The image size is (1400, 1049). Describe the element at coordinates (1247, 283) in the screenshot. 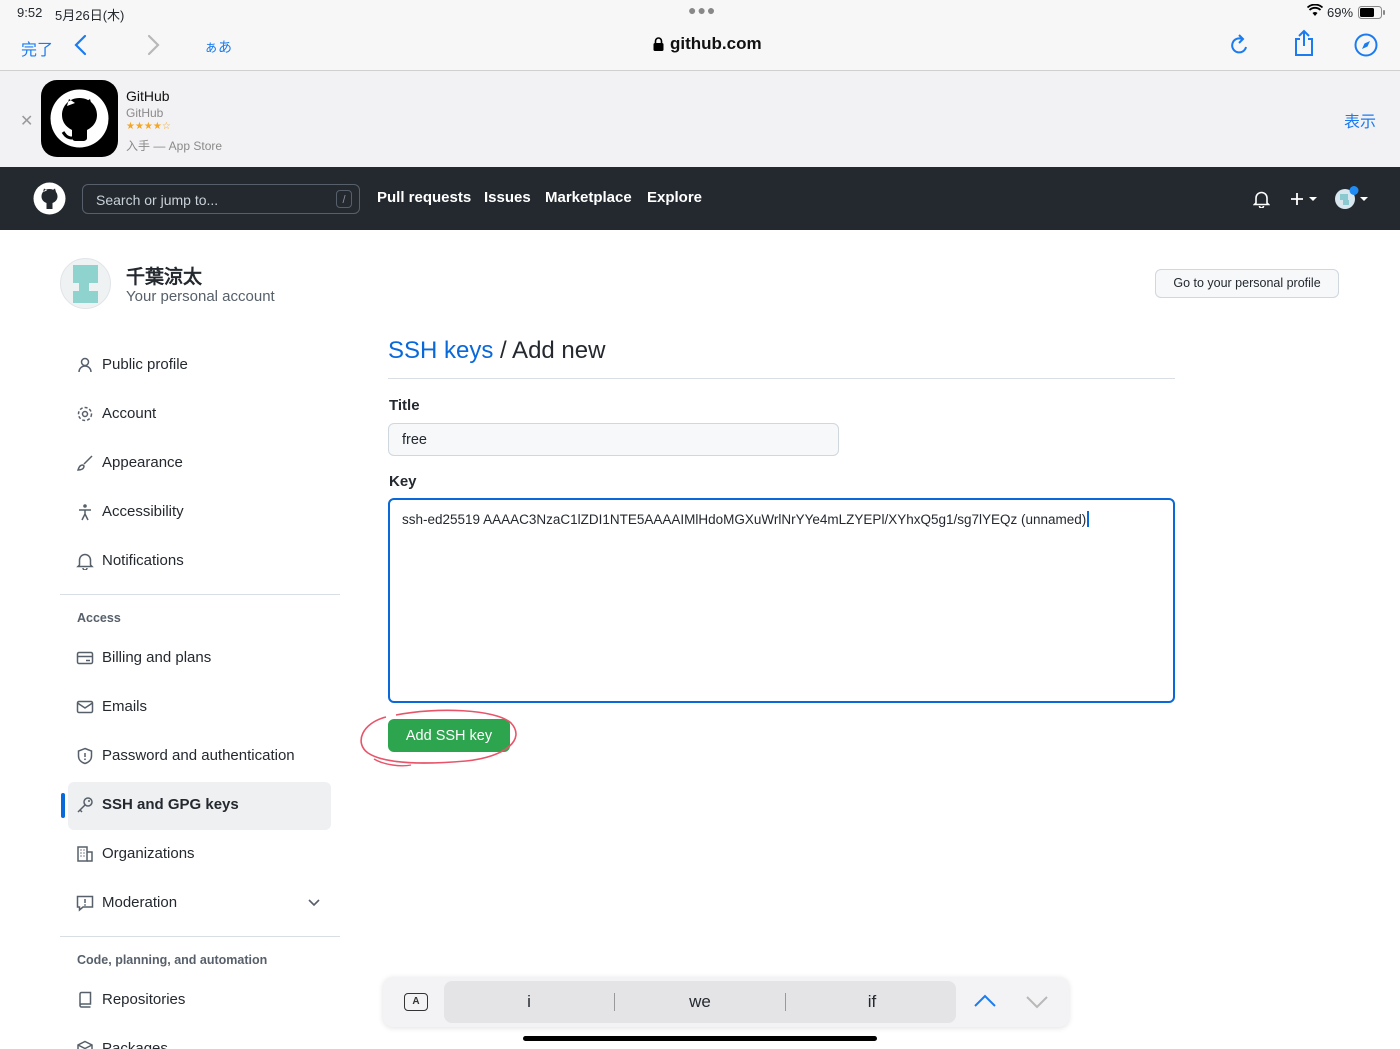

I see `go-to-profile-button: Go to your personal profile` at that location.